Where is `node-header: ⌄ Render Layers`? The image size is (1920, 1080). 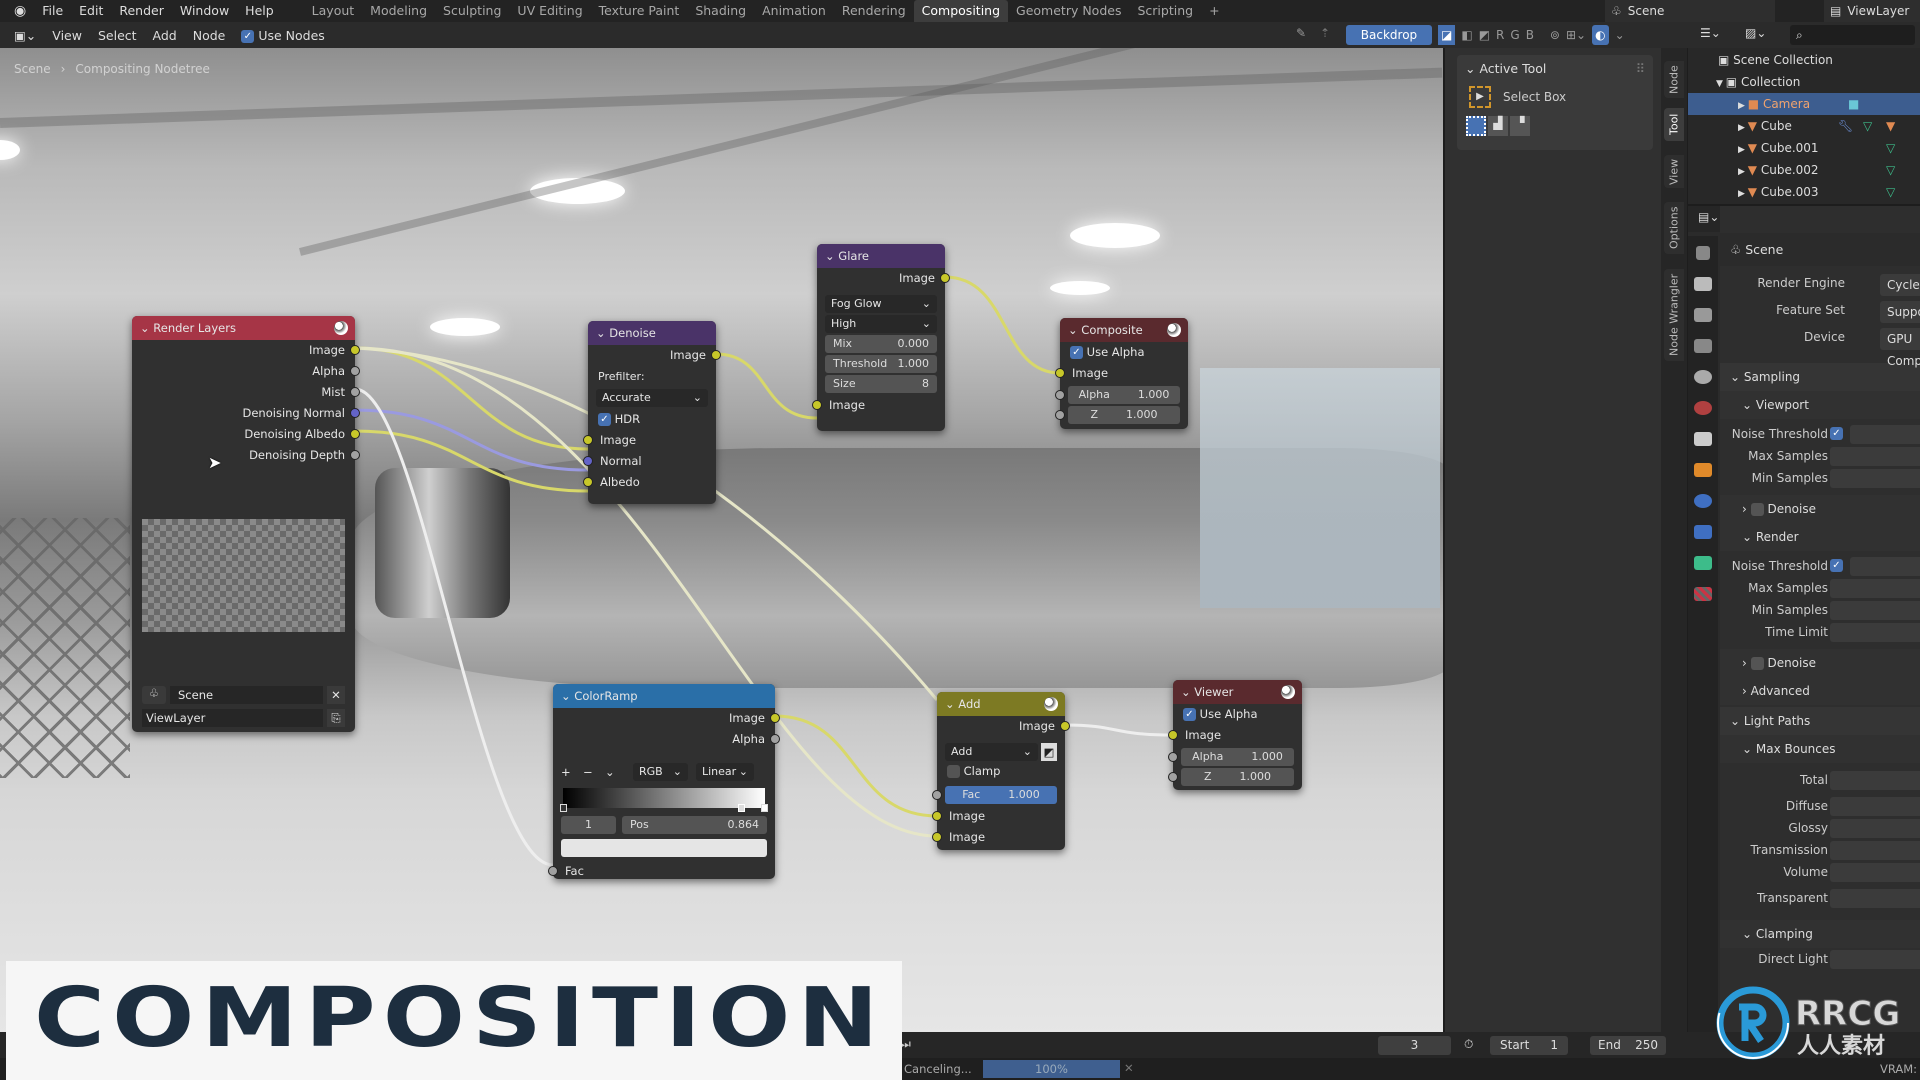 node-header: ⌄ Render Layers is located at coordinates (243, 328).